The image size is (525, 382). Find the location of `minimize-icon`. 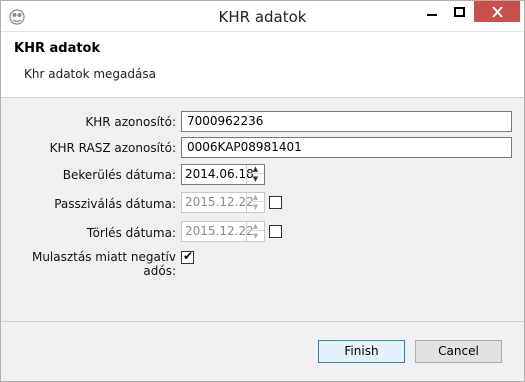

minimize-icon is located at coordinates (432, 14).